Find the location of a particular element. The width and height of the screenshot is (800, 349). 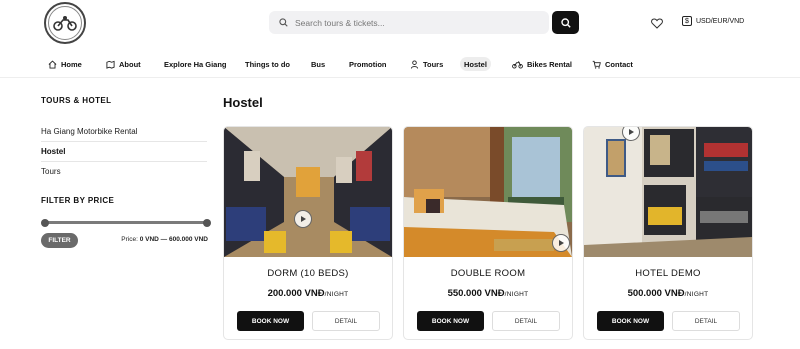

nav-hostel: Hostel is located at coordinates (475, 64).